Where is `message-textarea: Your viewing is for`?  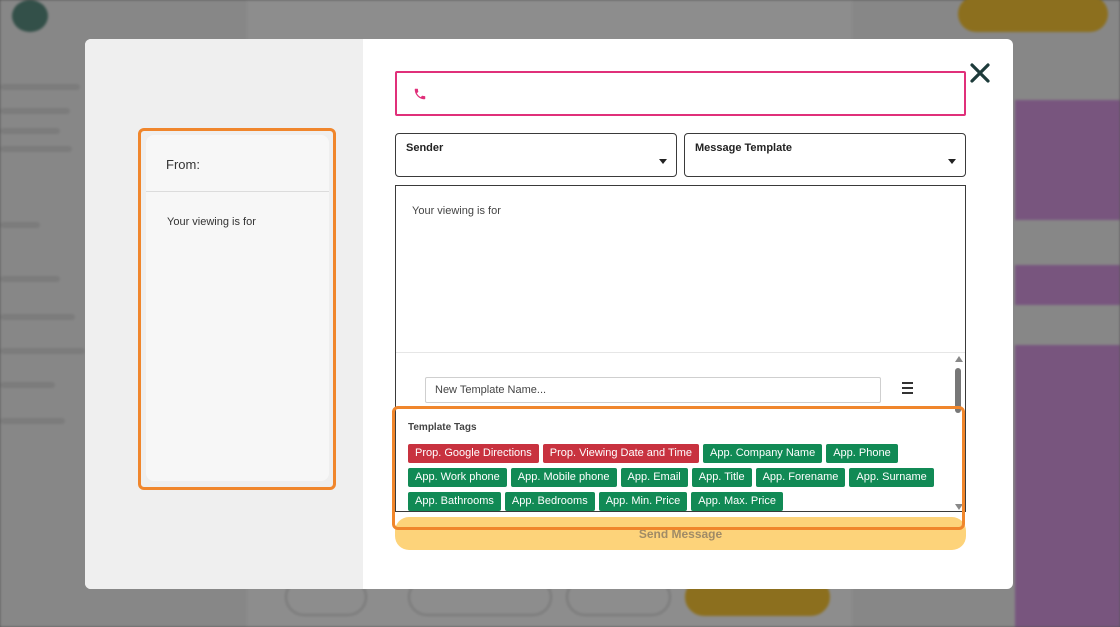 message-textarea: Your viewing is for is located at coordinates (456, 211).